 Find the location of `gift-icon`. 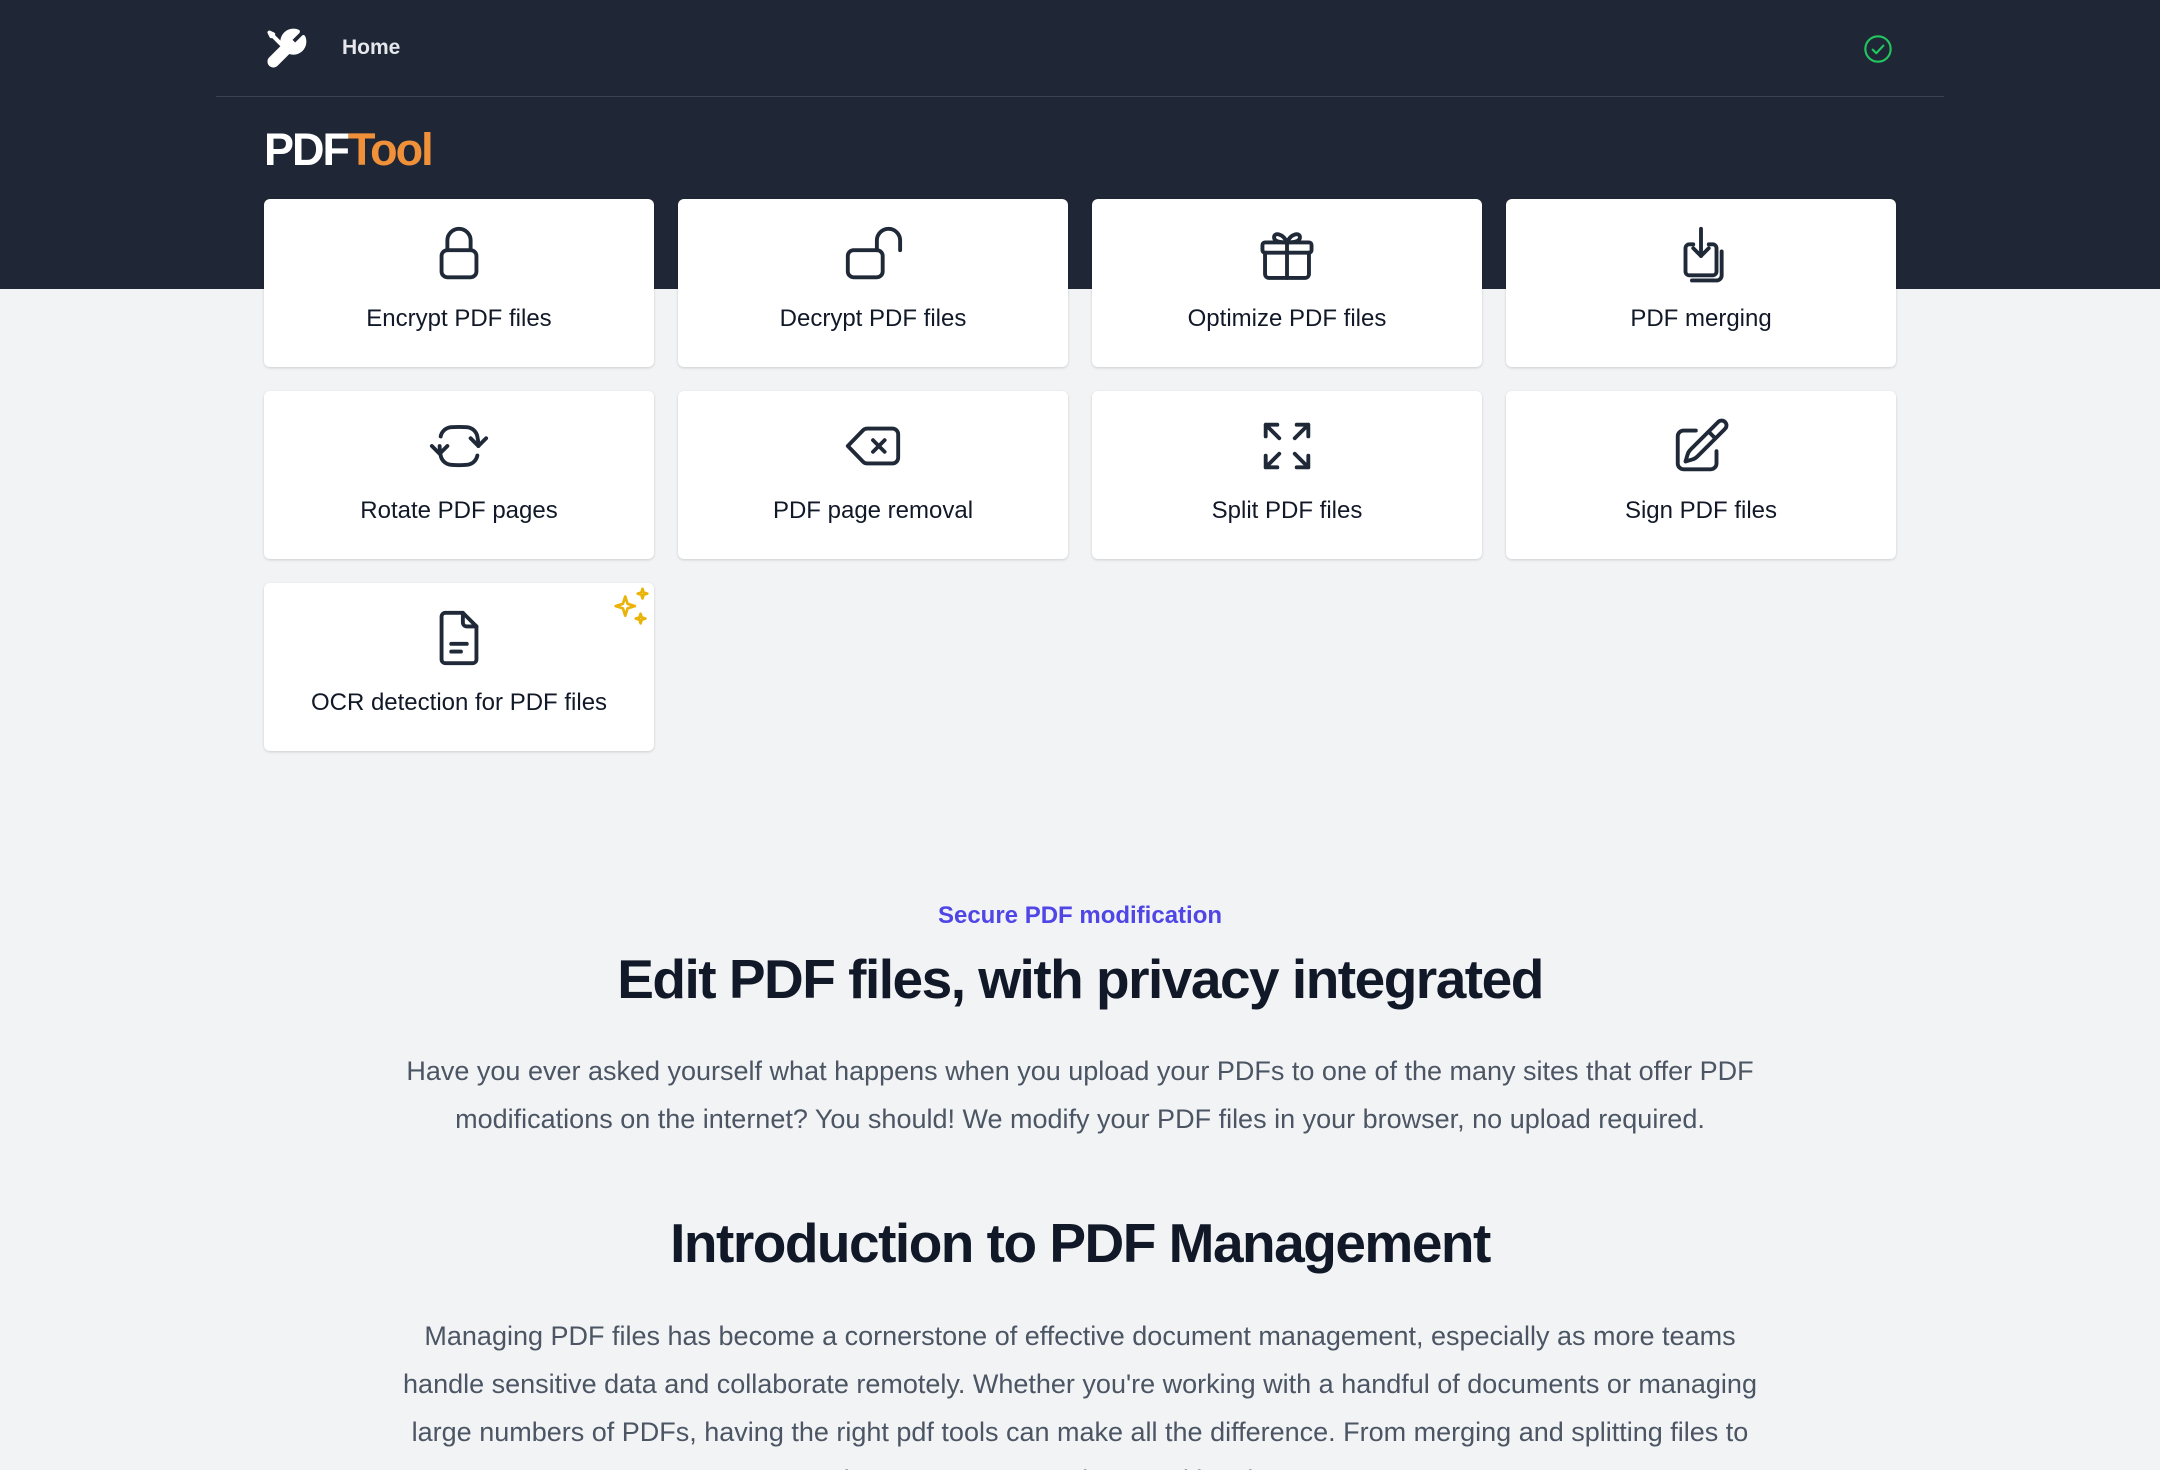

gift-icon is located at coordinates (1287, 254).